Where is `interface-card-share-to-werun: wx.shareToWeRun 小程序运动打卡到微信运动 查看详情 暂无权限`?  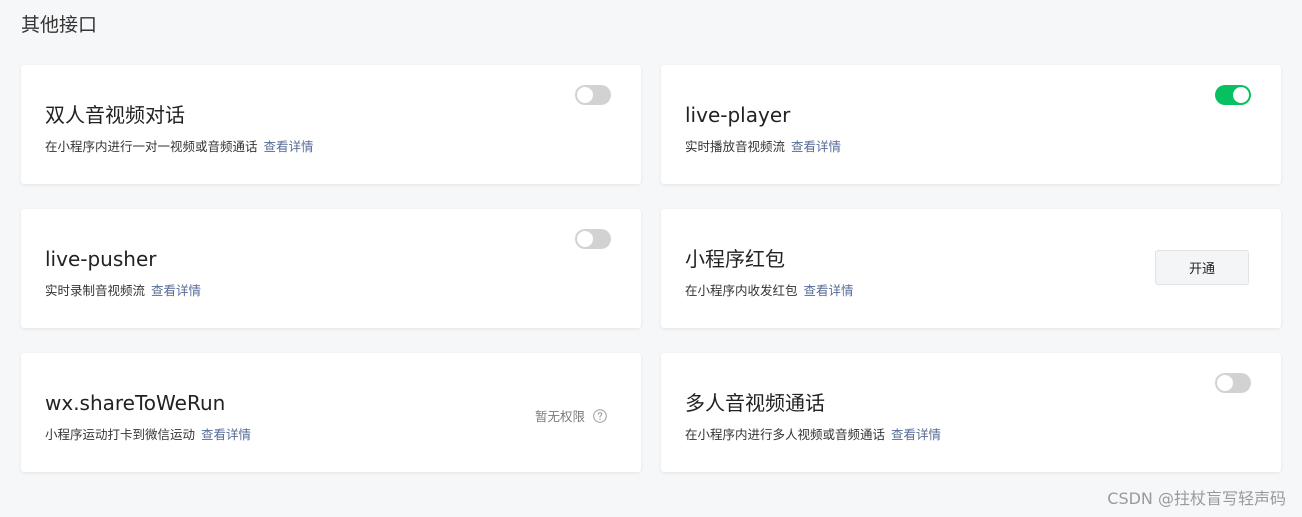
interface-card-share-to-werun: wx.shareToWeRun 小程序运动打卡到微信运动 查看详情 暂无权限 is located at coordinates (331, 412).